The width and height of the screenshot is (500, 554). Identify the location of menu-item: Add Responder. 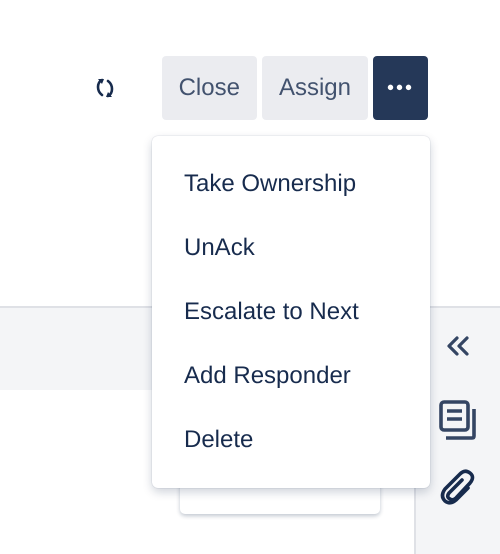
(291, 376).